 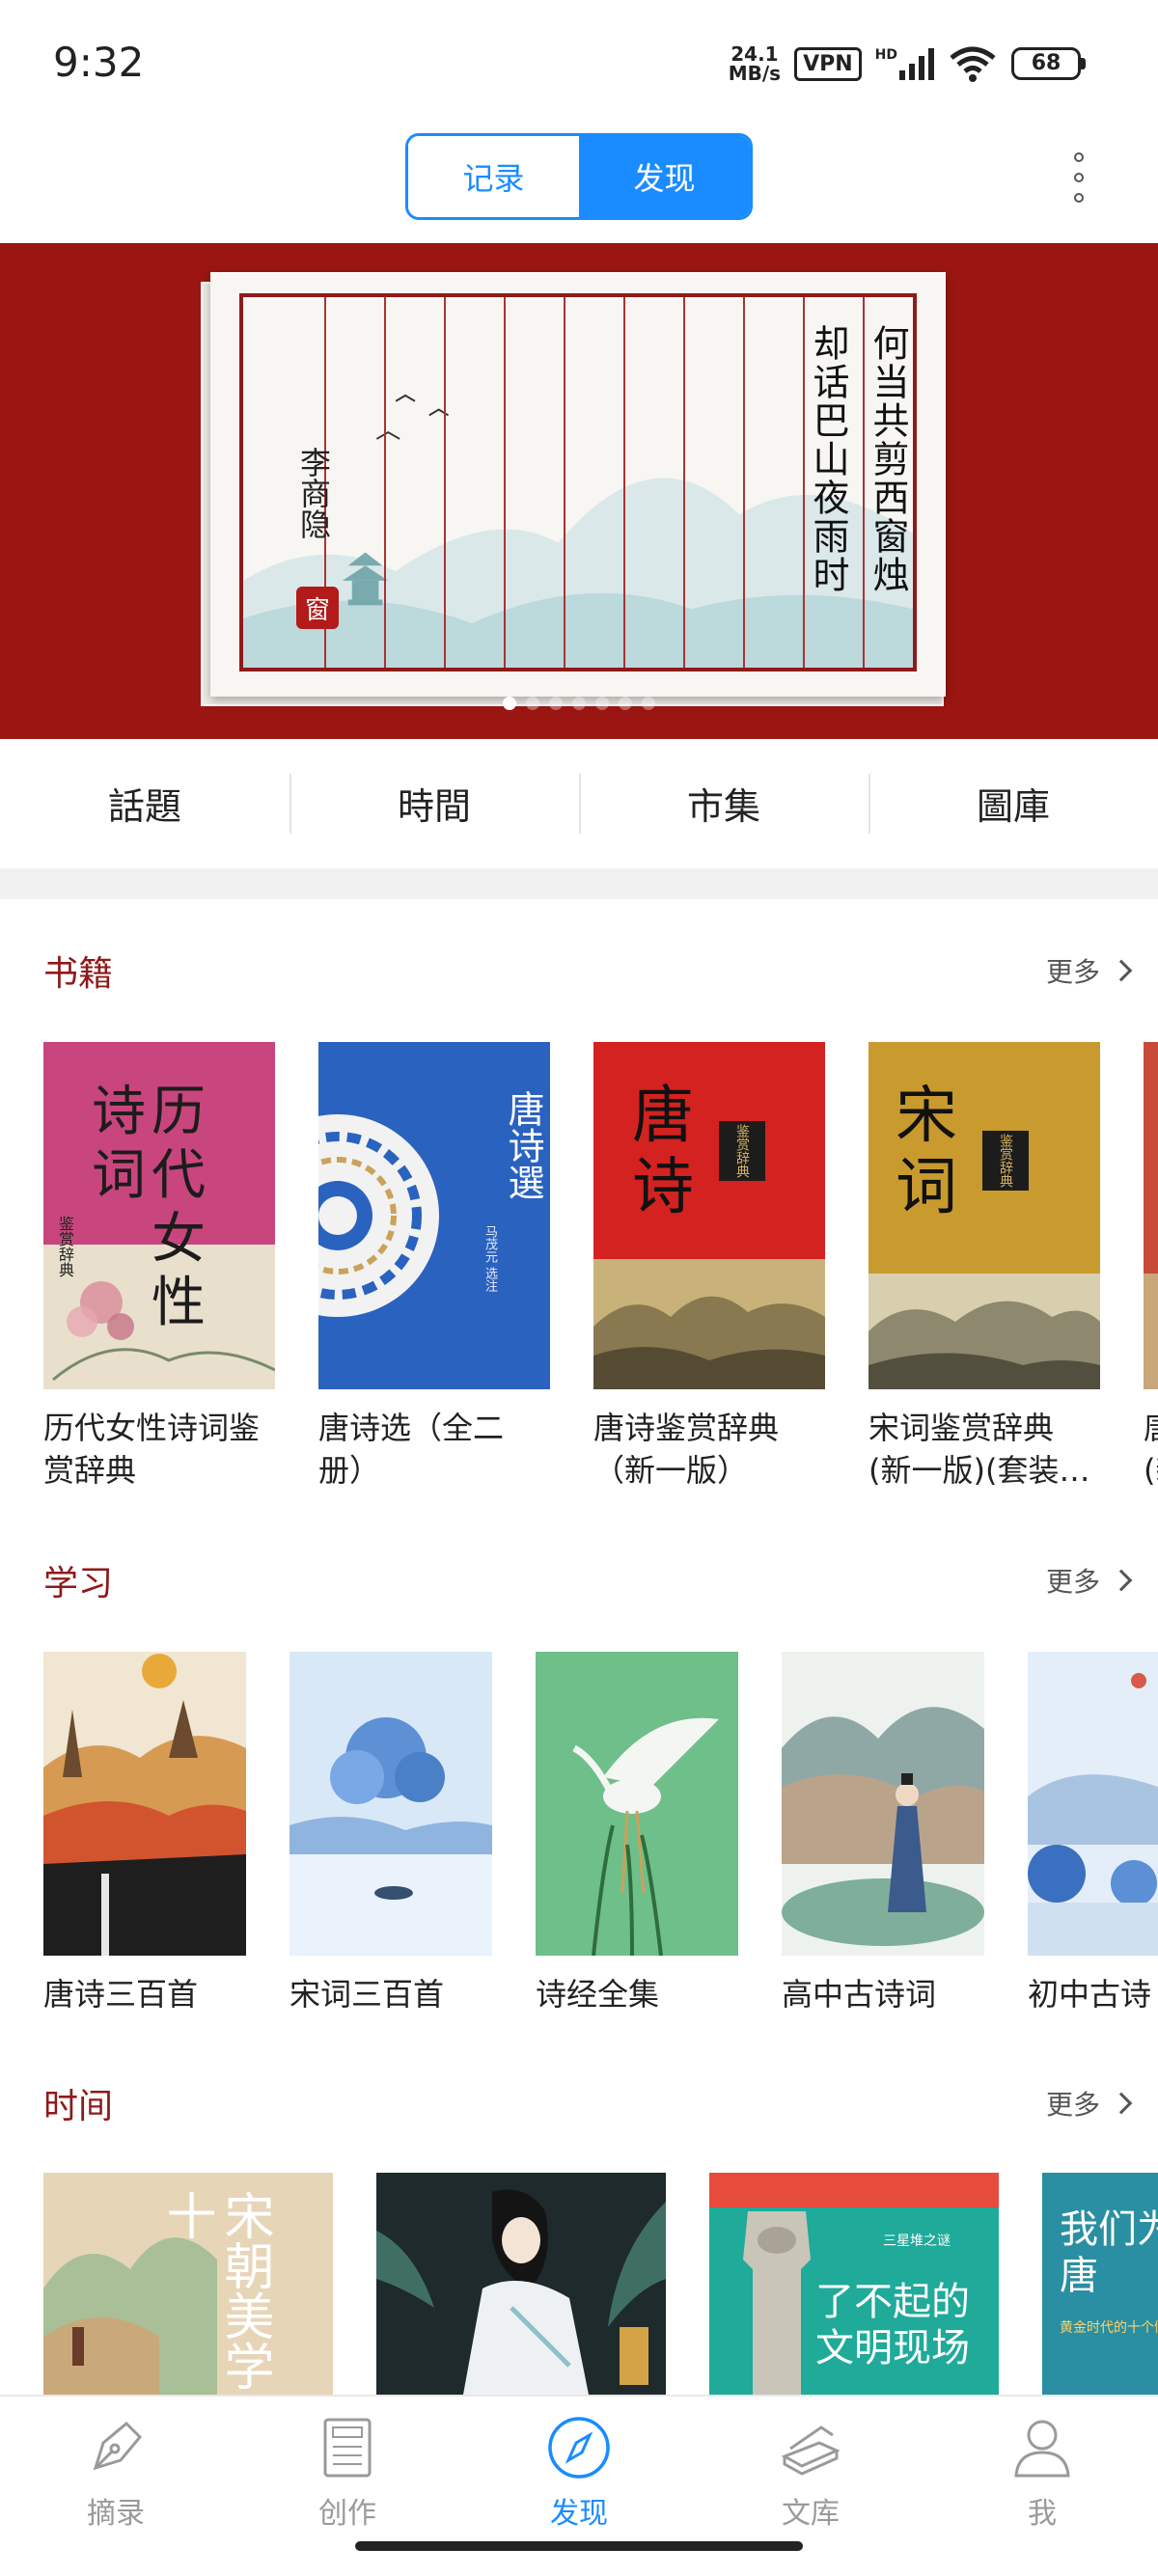 I want to click on document-icon, so click(x=347, y=2448).